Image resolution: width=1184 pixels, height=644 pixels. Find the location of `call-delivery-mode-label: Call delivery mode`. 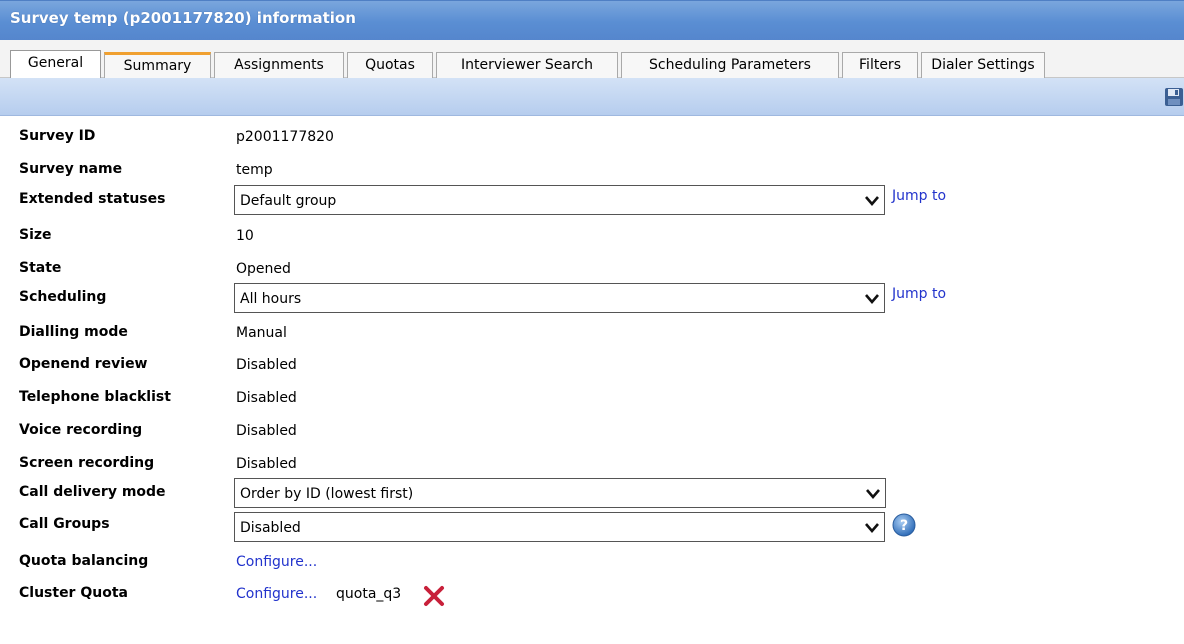

call-delivery-mode-label: Call delivery mode is located at coordinates (92, 492).